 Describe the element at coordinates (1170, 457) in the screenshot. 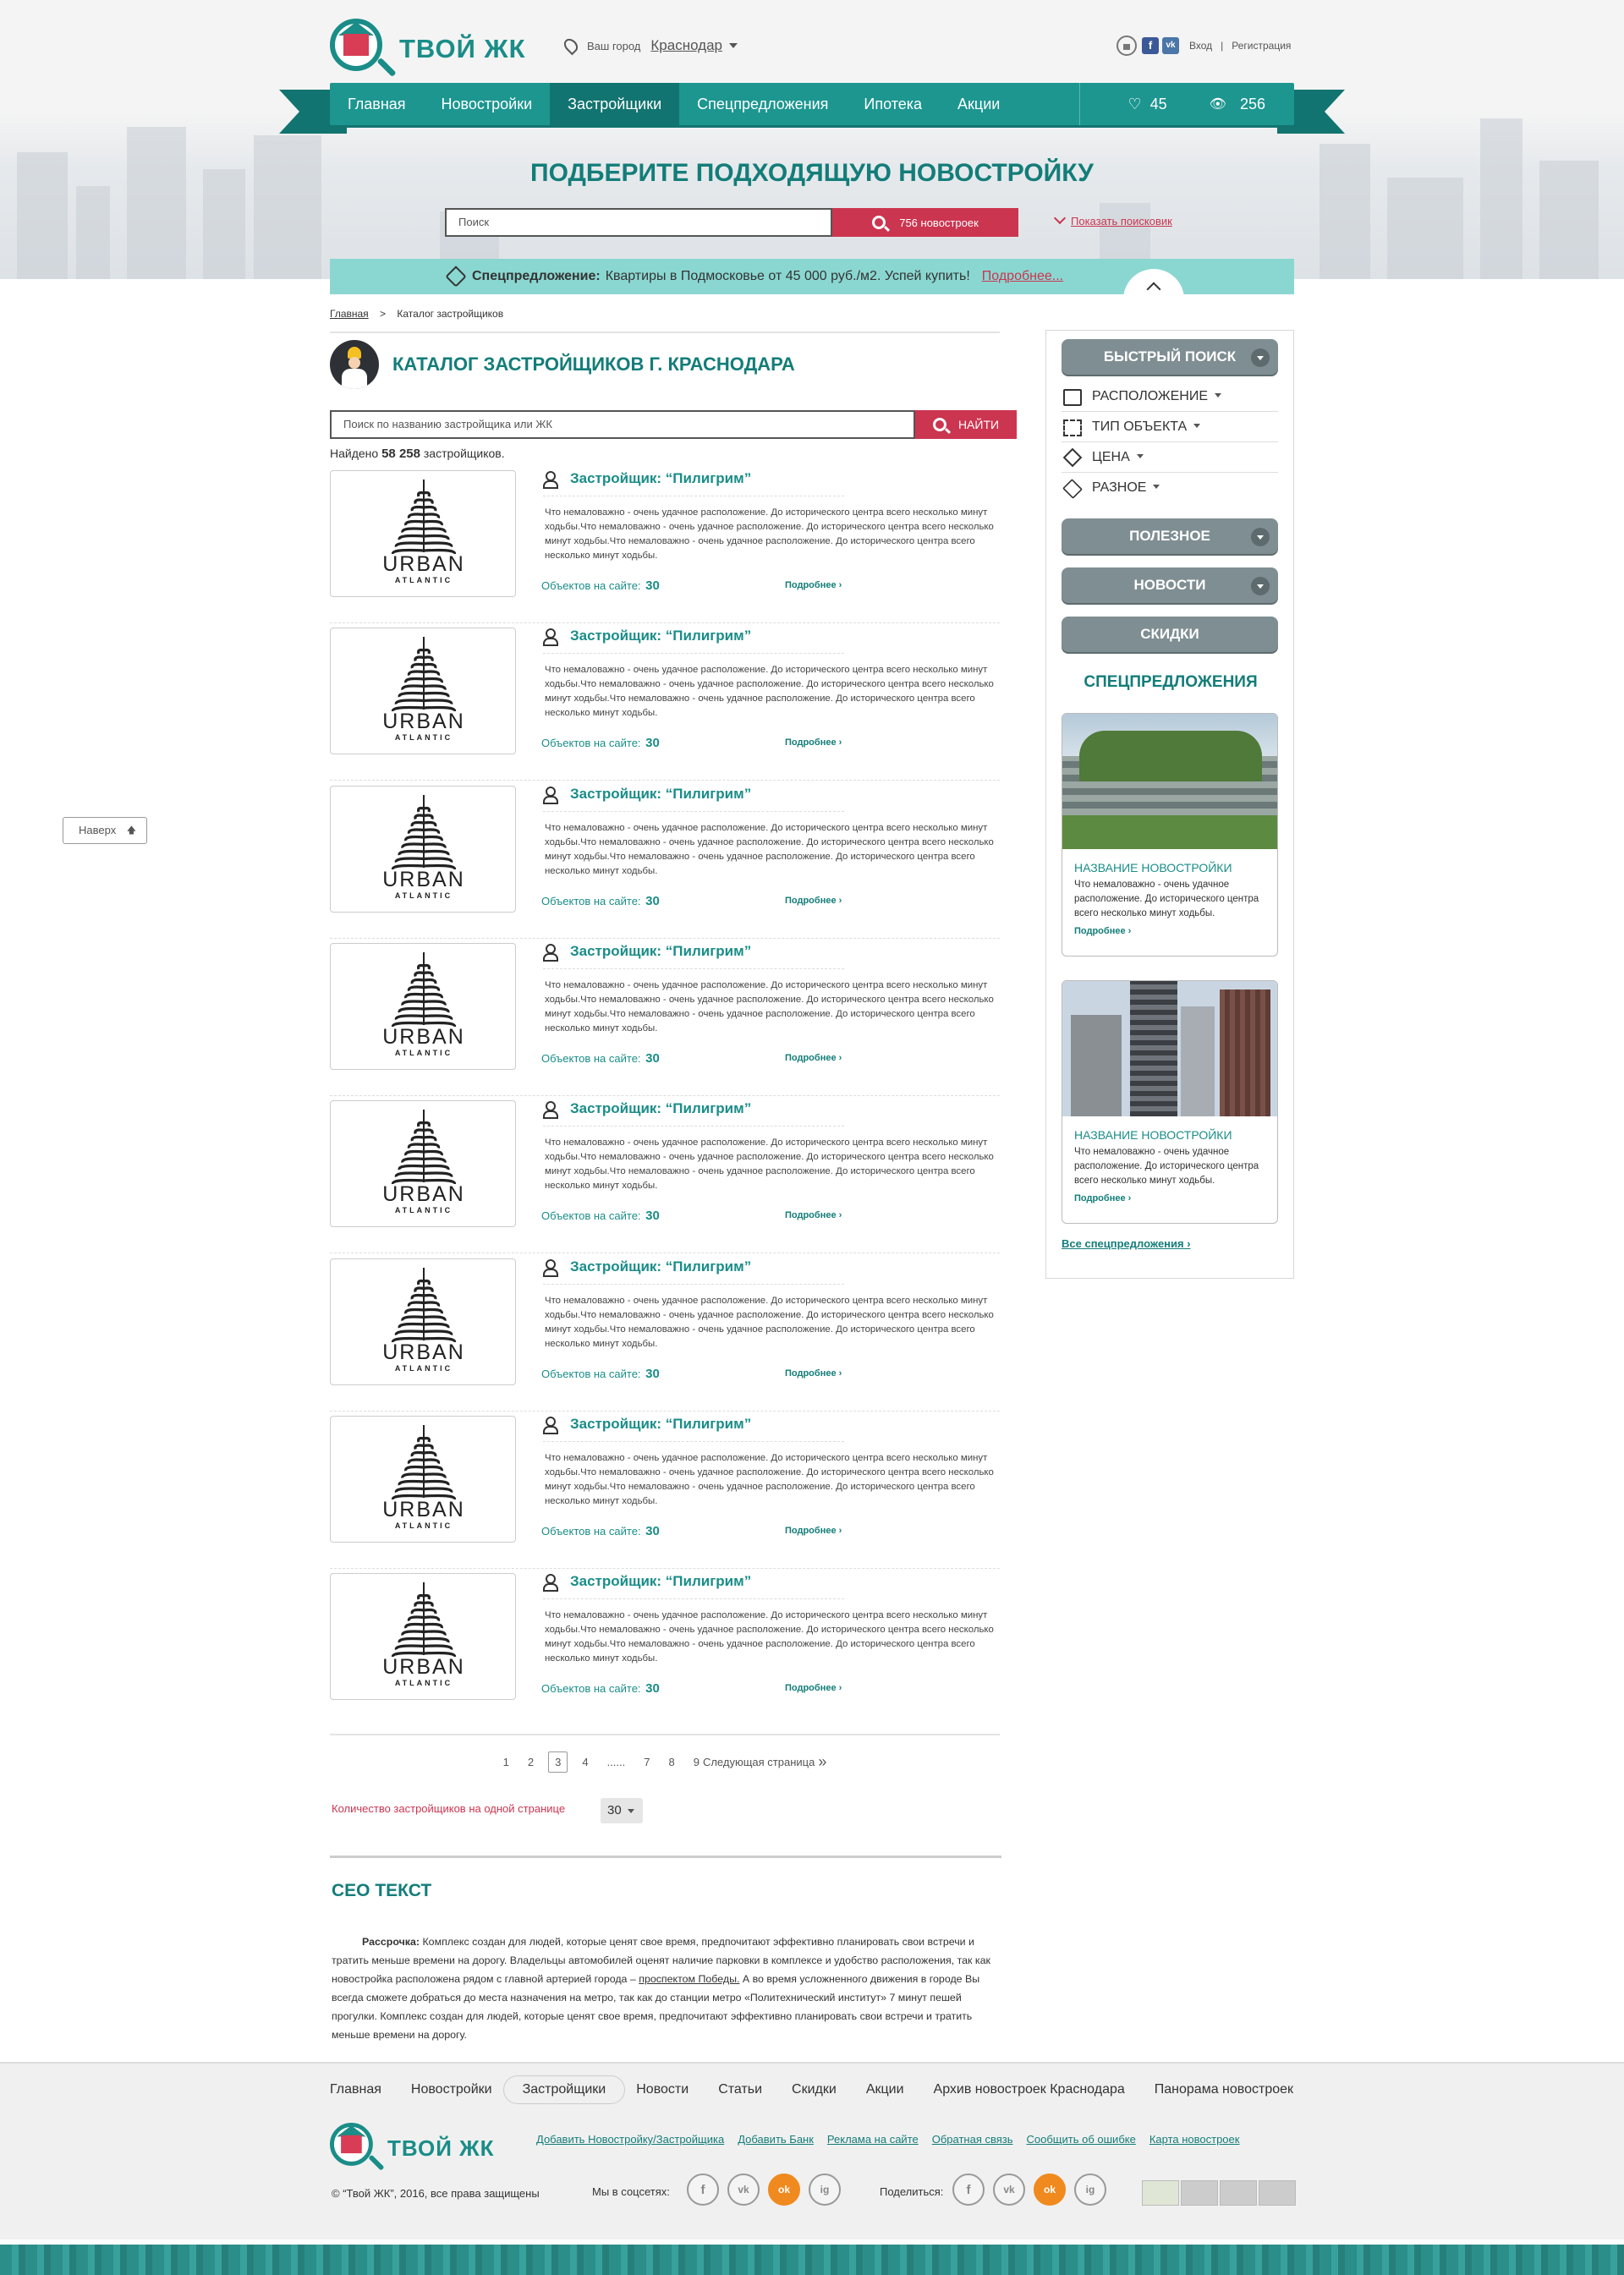

I see `filter-price: ЦЕНА` at that location.